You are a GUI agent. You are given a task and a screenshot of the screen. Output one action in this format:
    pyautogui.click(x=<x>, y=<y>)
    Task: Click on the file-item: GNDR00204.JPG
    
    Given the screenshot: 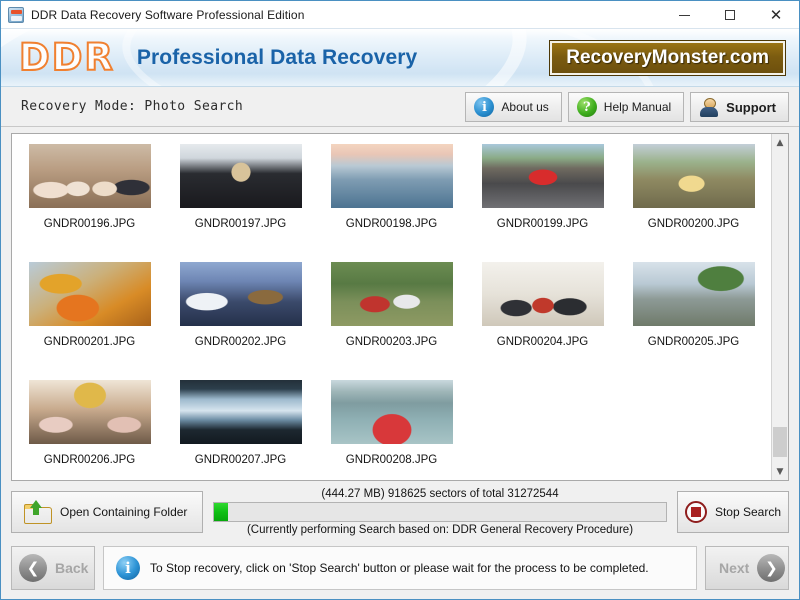 What is the action you would take?
    pyautogui.click(x=542, y=319)
    